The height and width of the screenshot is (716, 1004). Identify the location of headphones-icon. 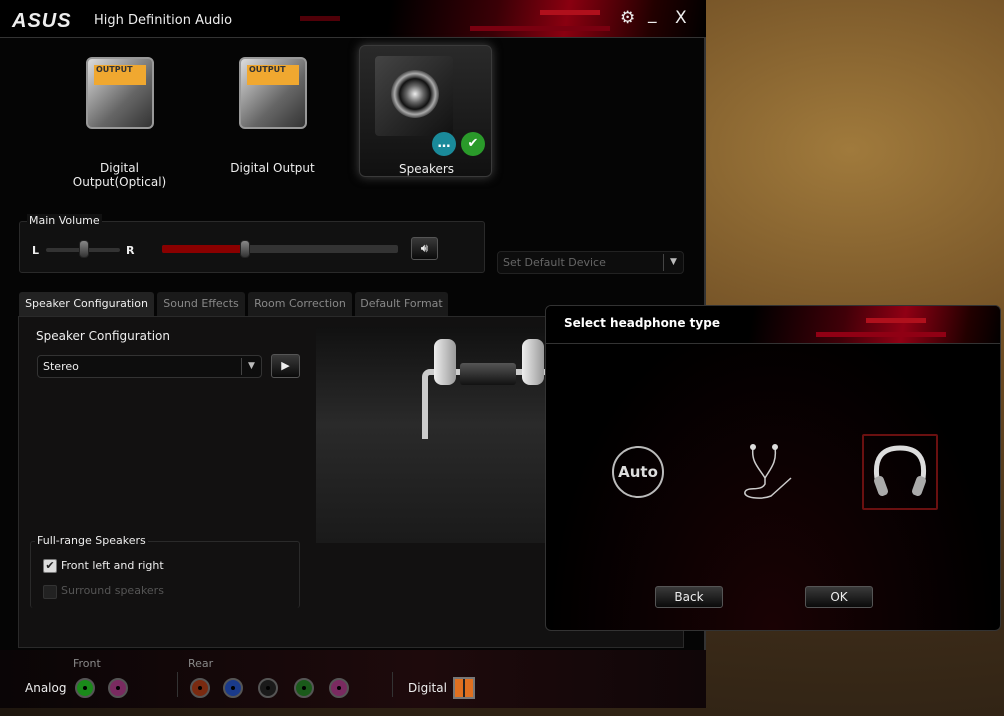
(900, 470).